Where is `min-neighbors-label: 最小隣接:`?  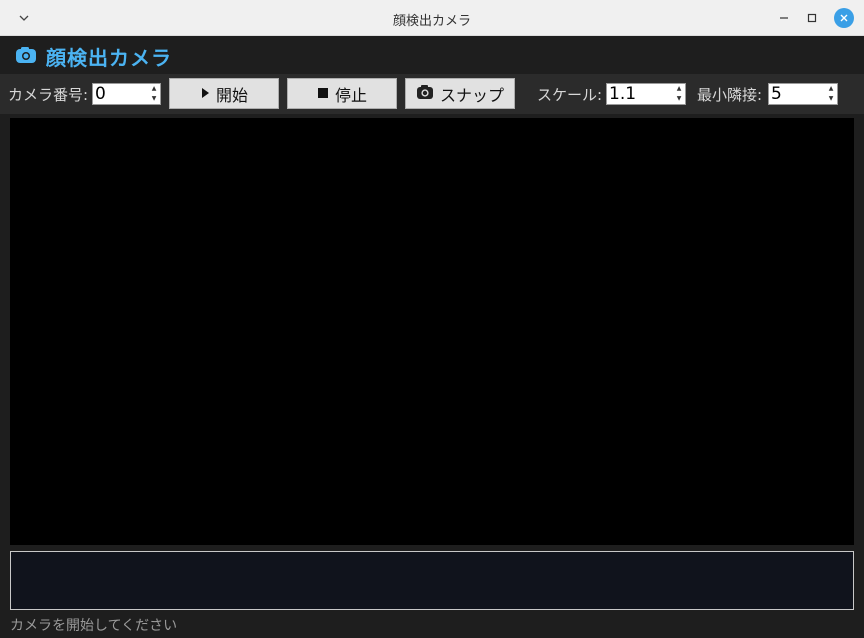 min-neighbors-label: 最小隣接: is located at coordinates (730, 95).